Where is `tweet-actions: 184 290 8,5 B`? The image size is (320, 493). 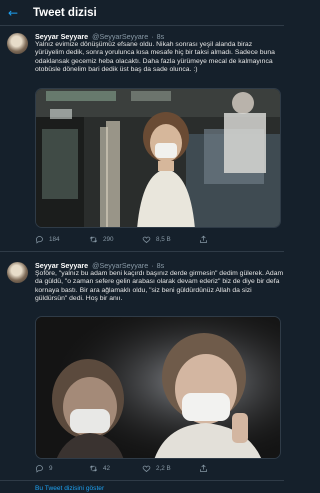 tweet-actions: 184 290 8,5 B is located at coordinates (155, 241).